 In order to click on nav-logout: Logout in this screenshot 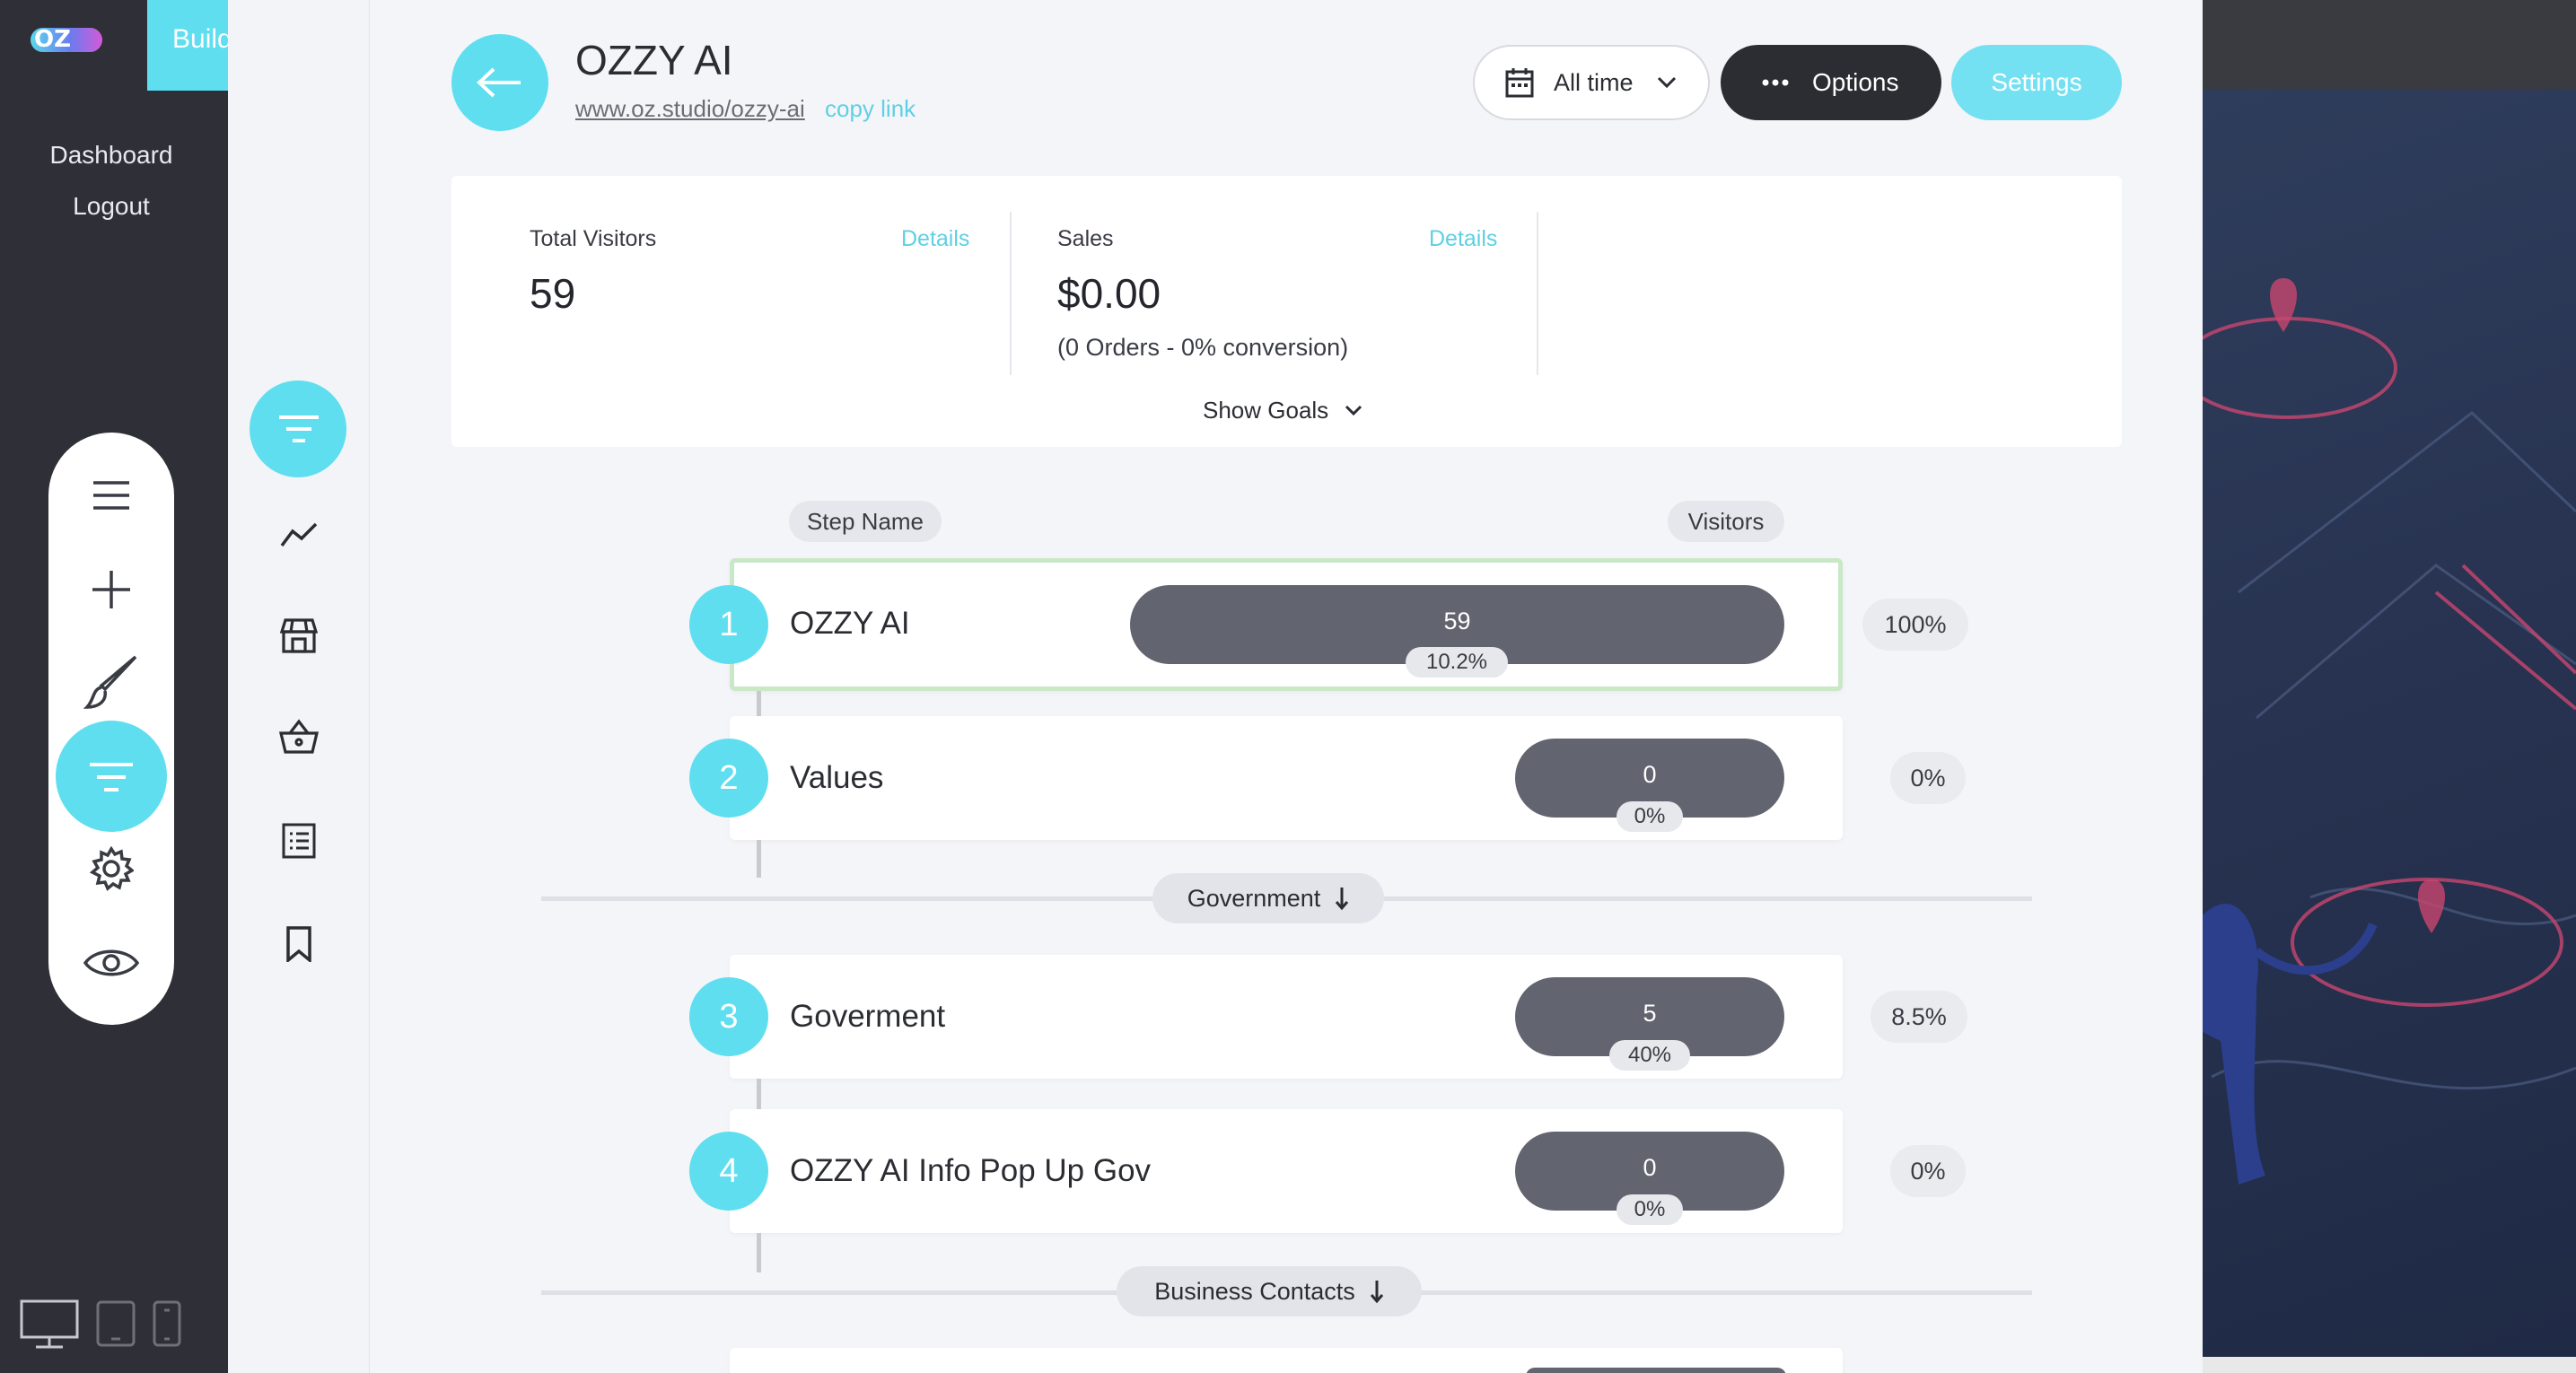, I will do `click(111, 206)`.